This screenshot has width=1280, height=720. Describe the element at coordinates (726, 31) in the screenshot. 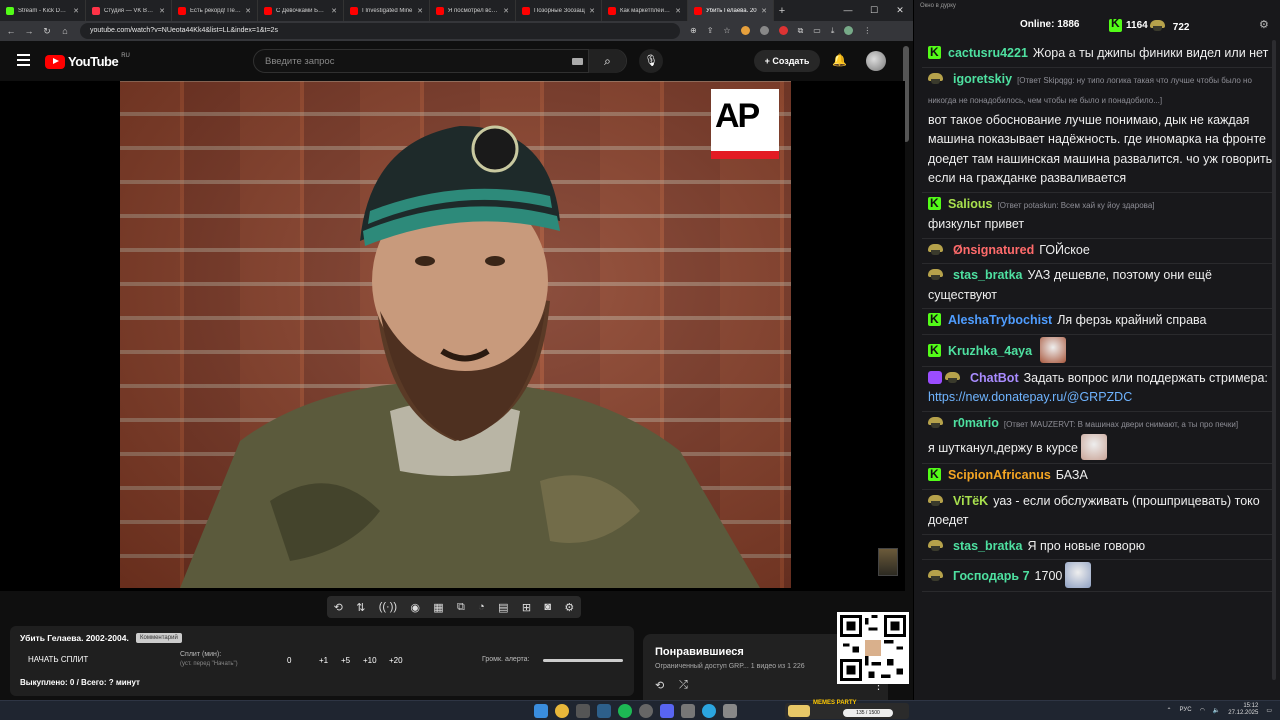

I see `star-icon: ☆` at that location.